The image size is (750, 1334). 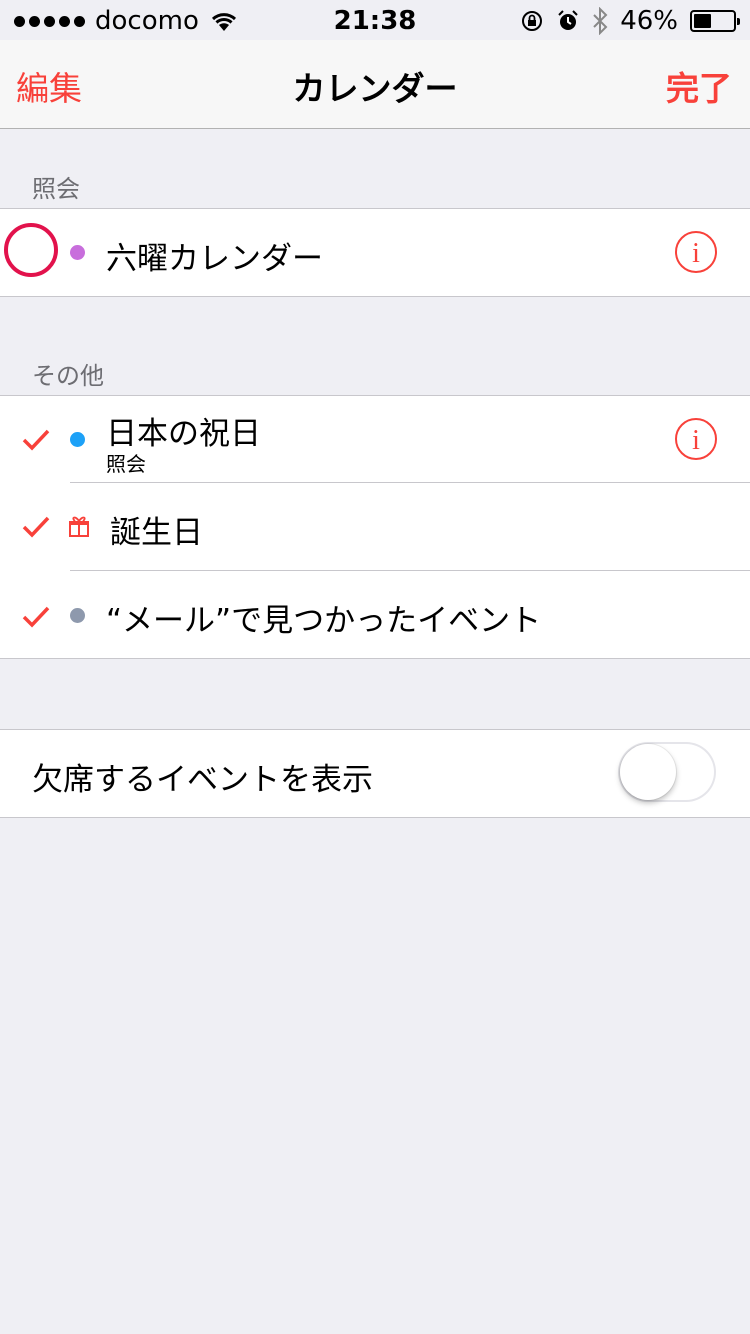 I want to click on calendar-row-rokuyo: 六曜カレンダー i, so click(x=375, y=252).